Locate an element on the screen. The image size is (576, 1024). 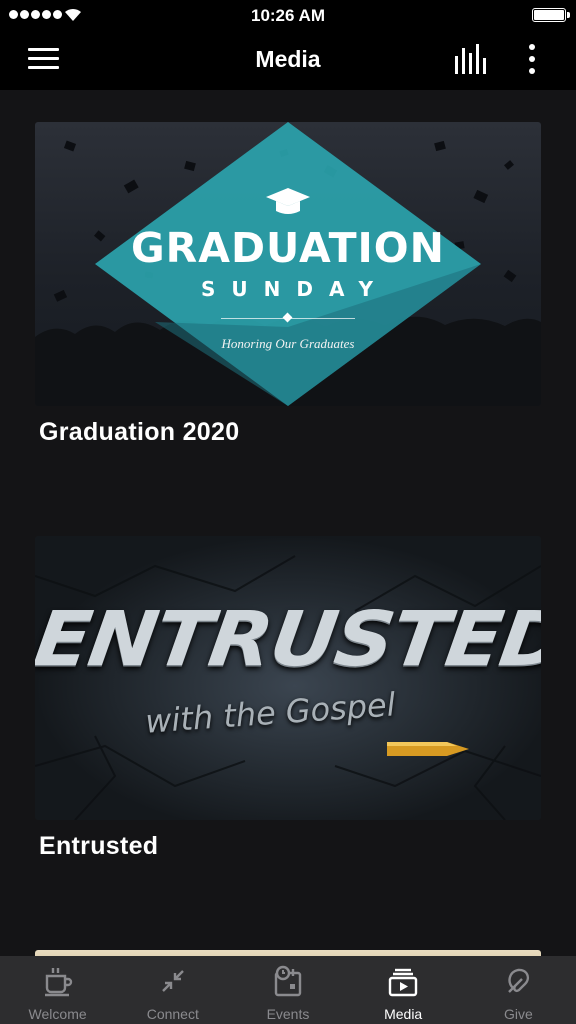
status-bar: 10:26 AM is located at coordinates (288, 15).